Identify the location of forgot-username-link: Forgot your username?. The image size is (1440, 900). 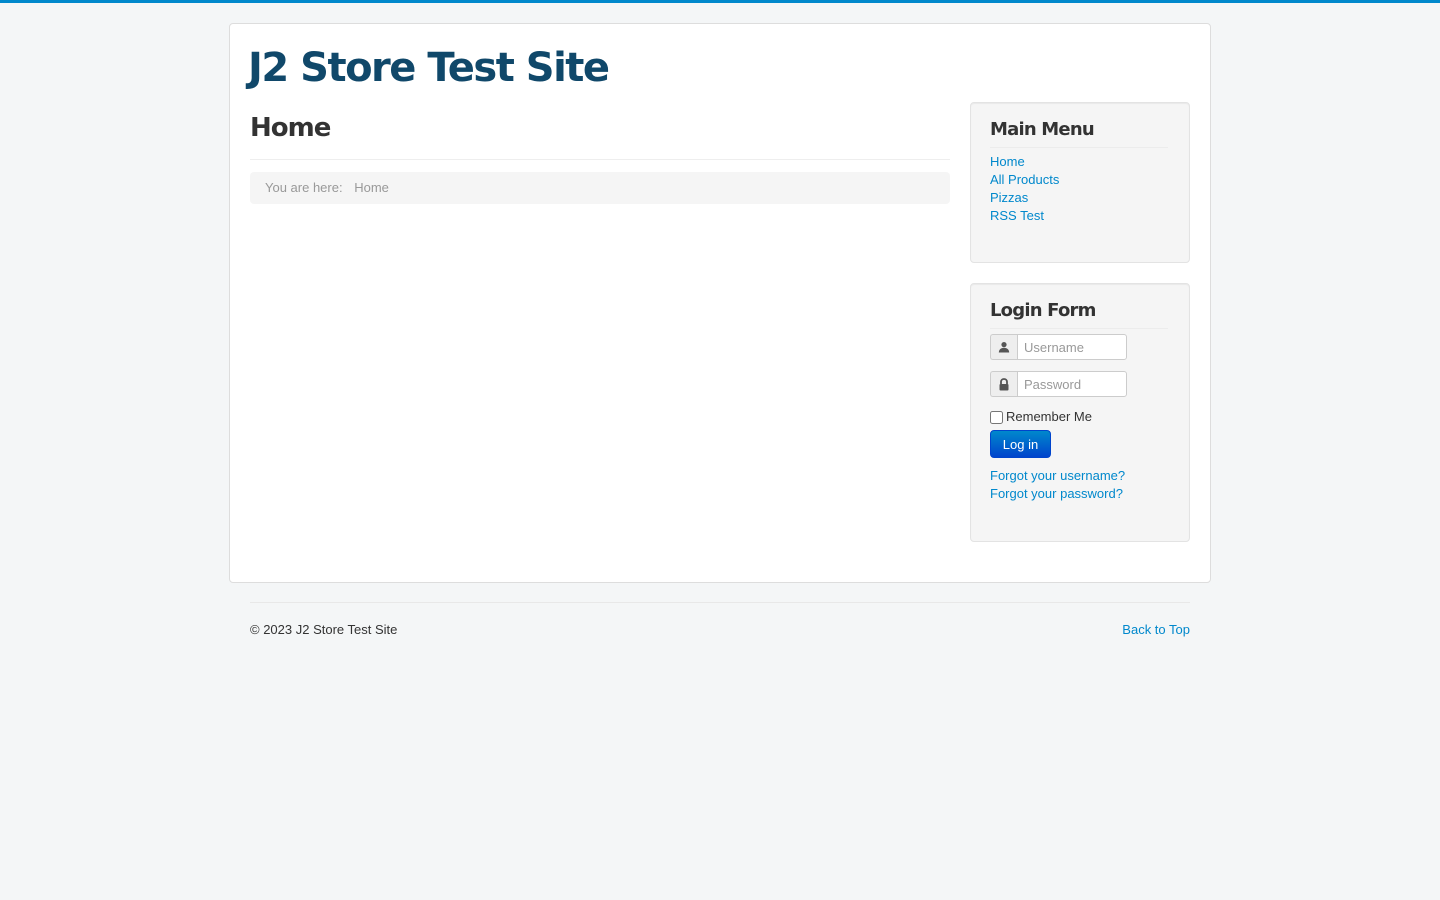
(1057, 475).